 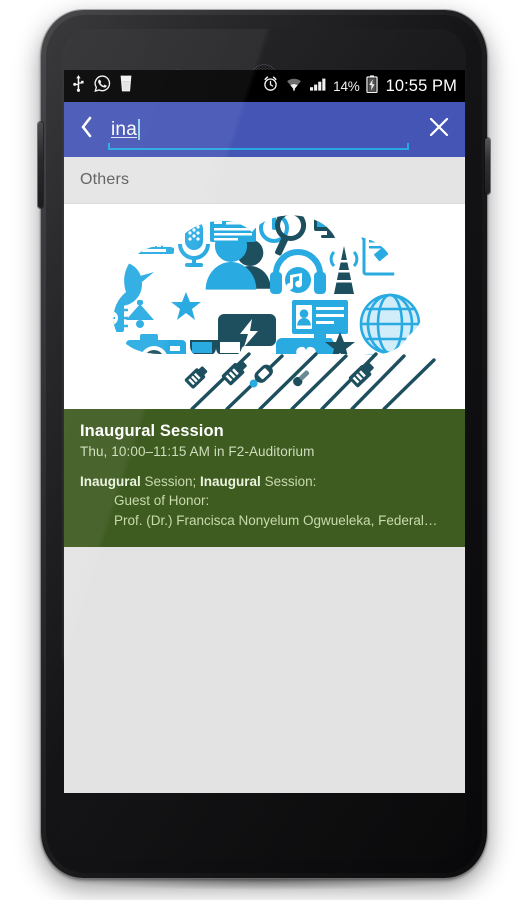 What do you see at coordinates (421, 85) in the screenshot?
I see `status-bar-clock: 10:55 PM` at bounding box center [421, 85].